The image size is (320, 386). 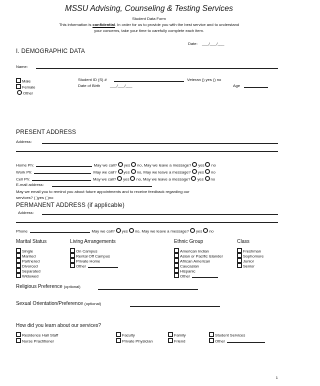 What do you see at coordinates (22, 66) in the screenshot?
I see `name-label: Name:` at bounding box center [22, 66].